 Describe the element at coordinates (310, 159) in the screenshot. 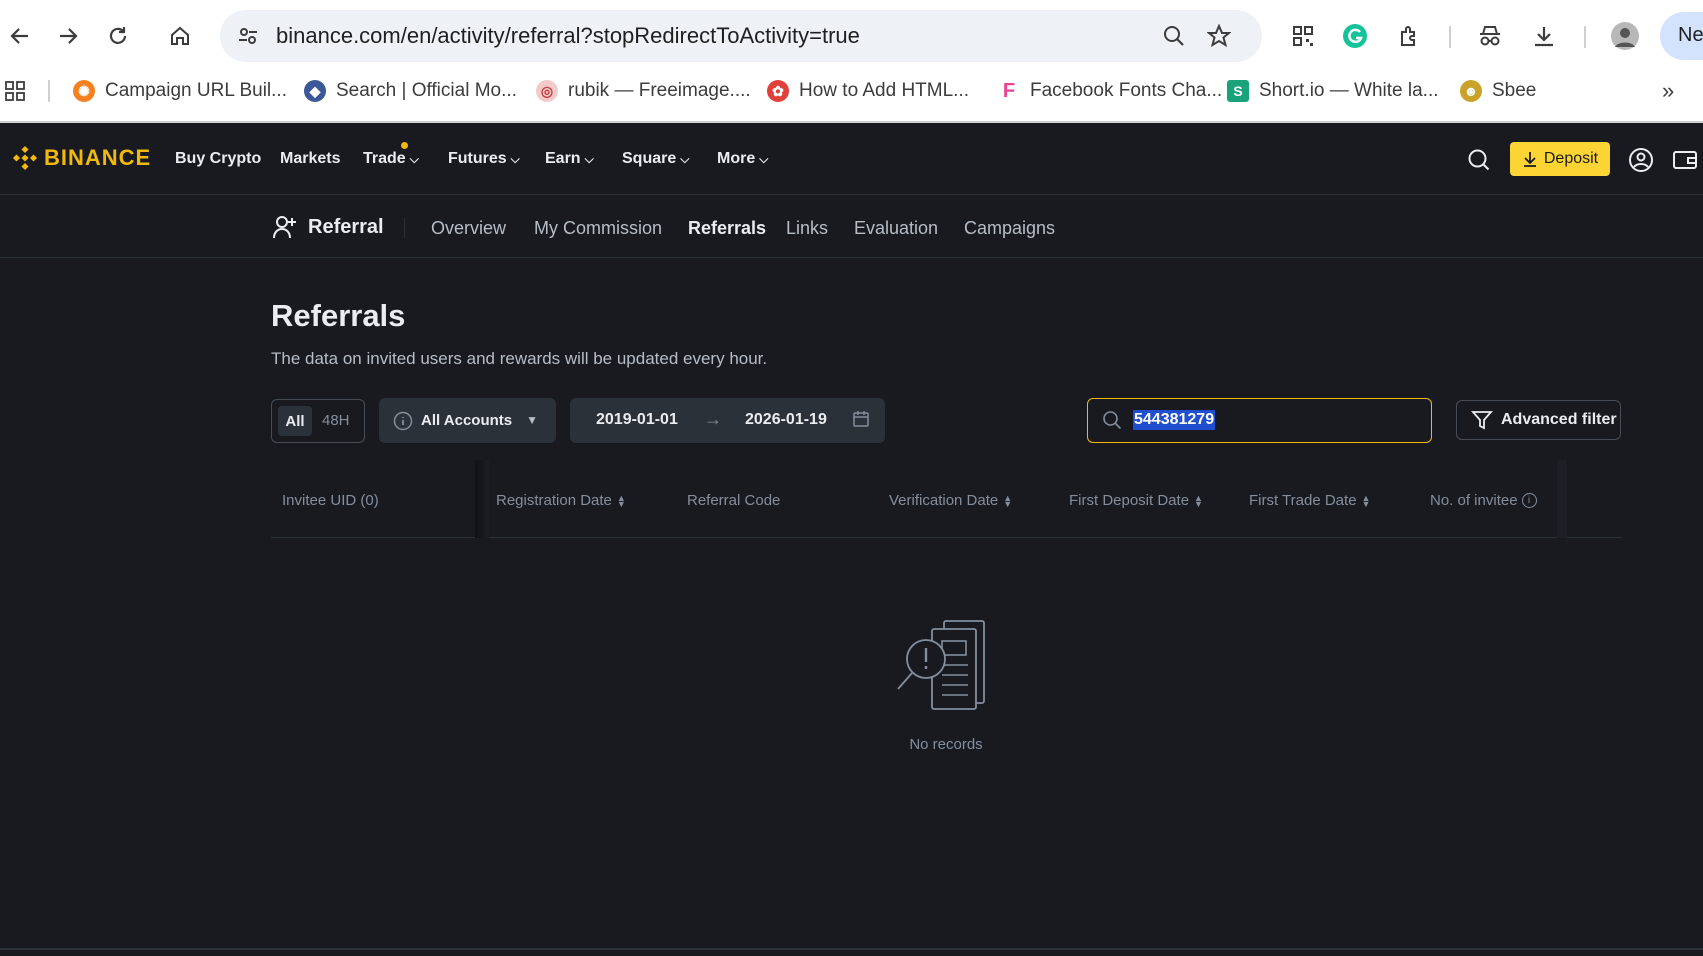

I see `nav-markets: Markets` at that location.